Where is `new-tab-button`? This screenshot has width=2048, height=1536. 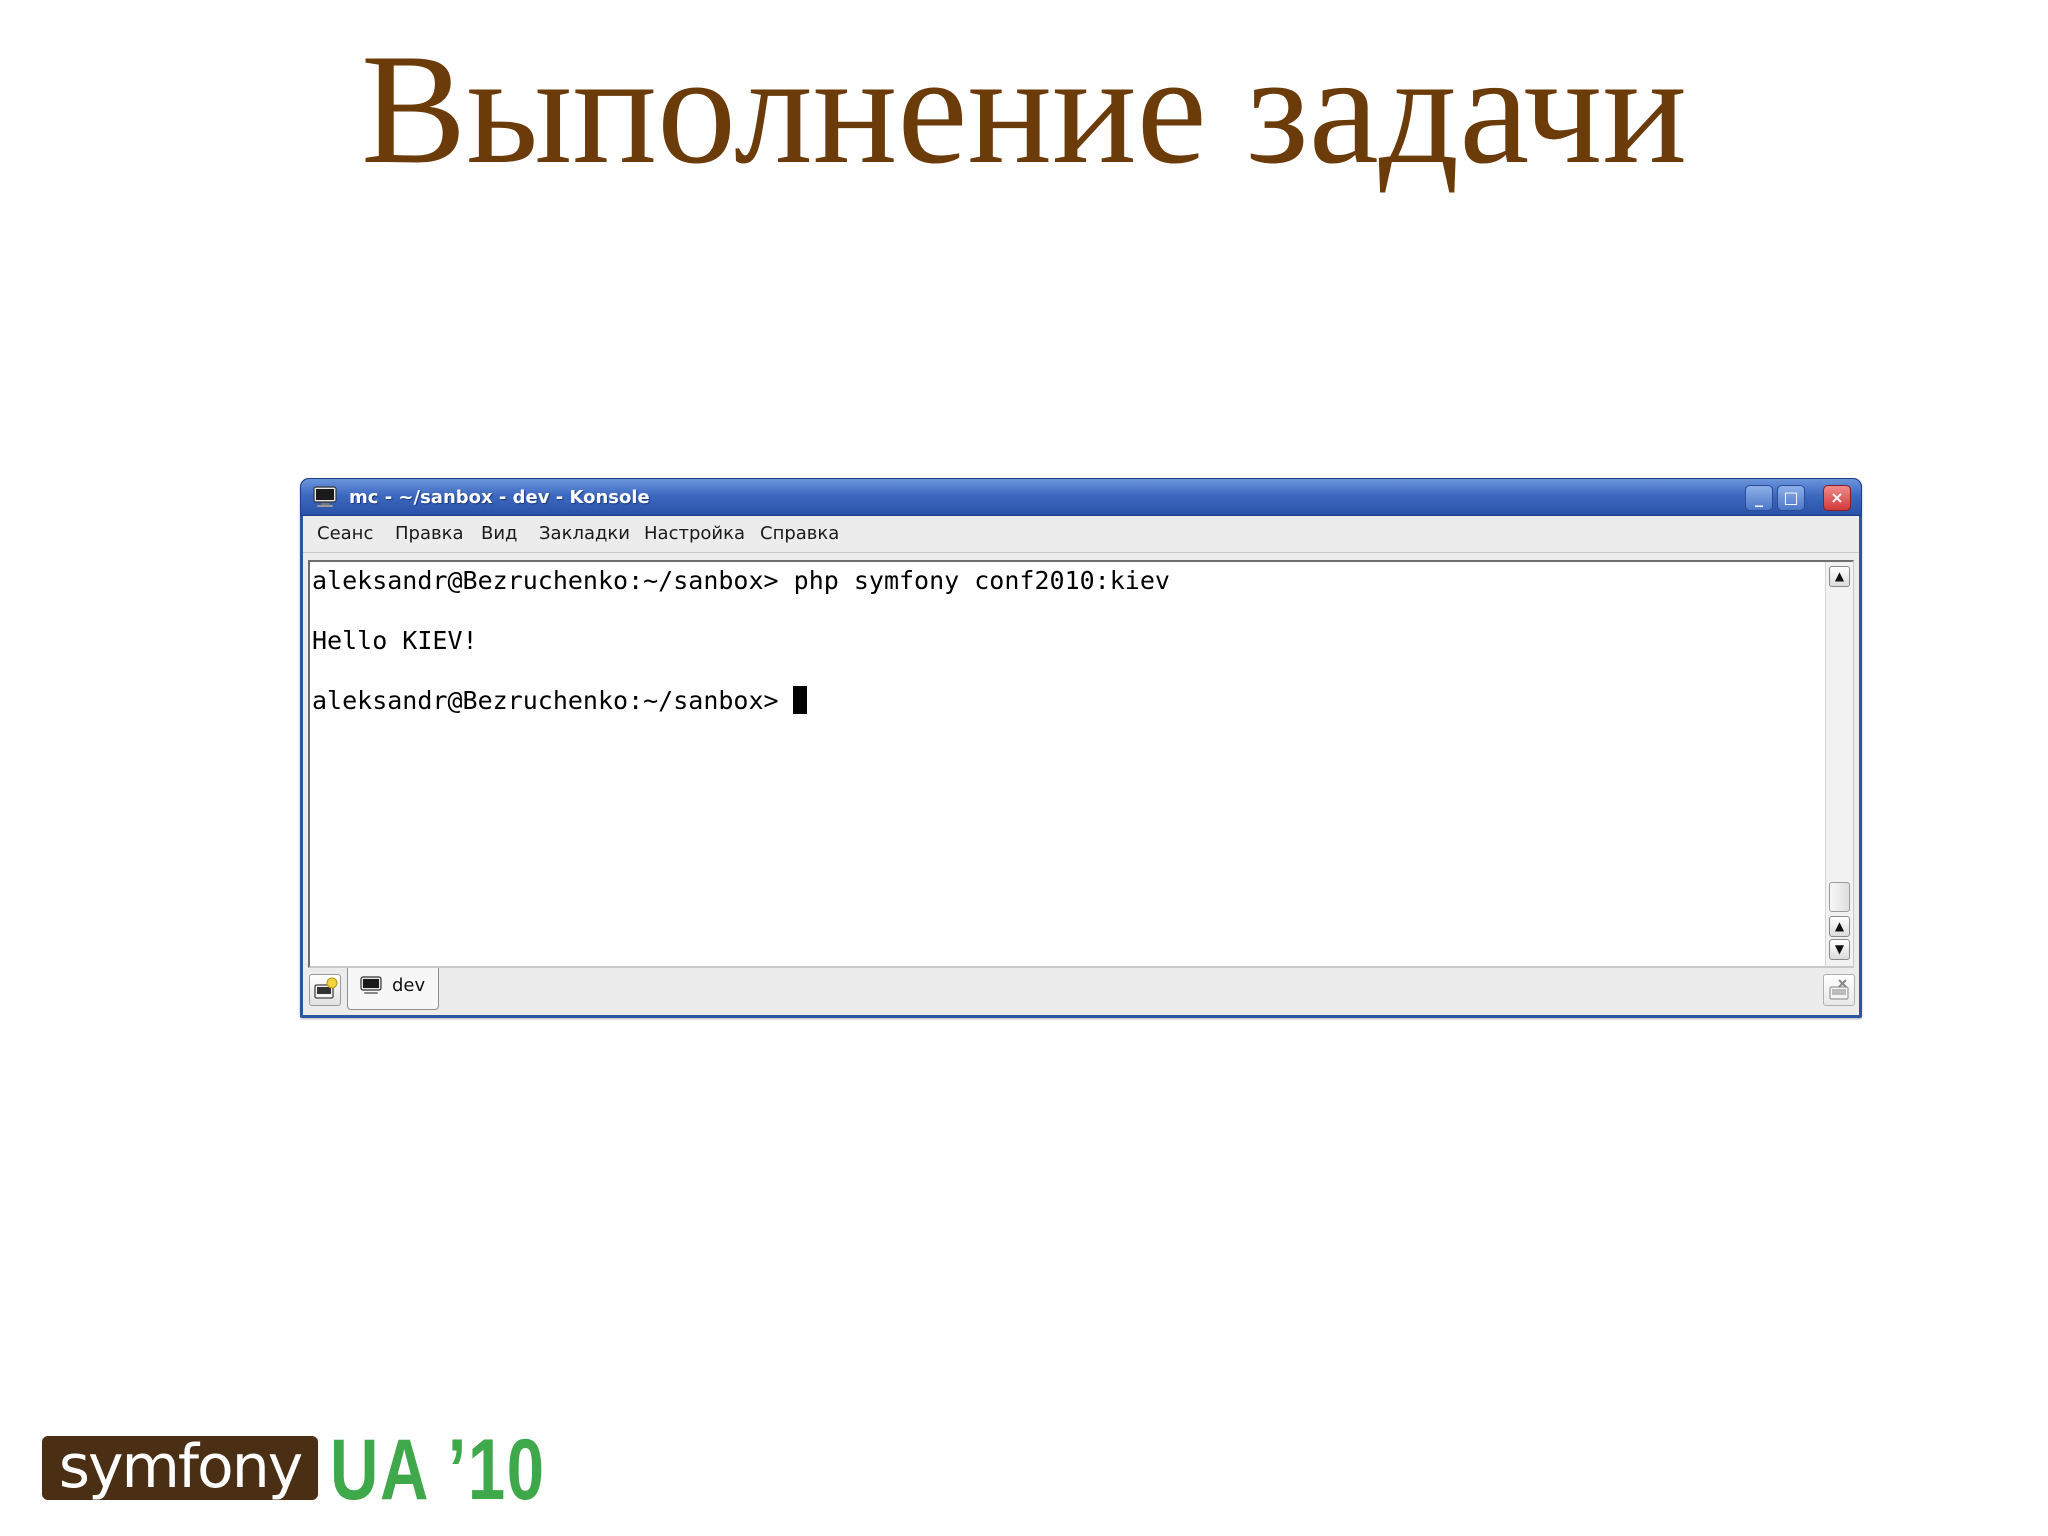 new-tab-button is located at coordinates (325, 990).